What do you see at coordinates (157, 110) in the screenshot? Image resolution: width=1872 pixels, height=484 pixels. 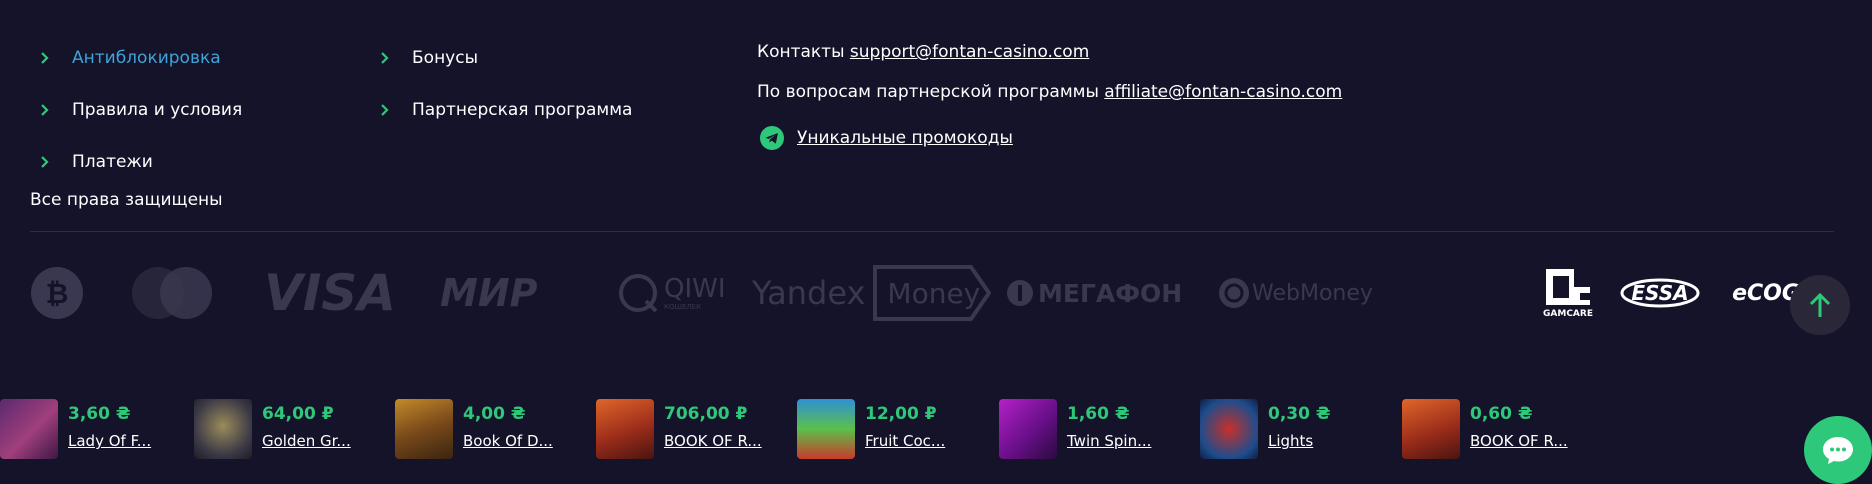 I see `nav-label: Правила и условия` at bounding box center [157, 110].